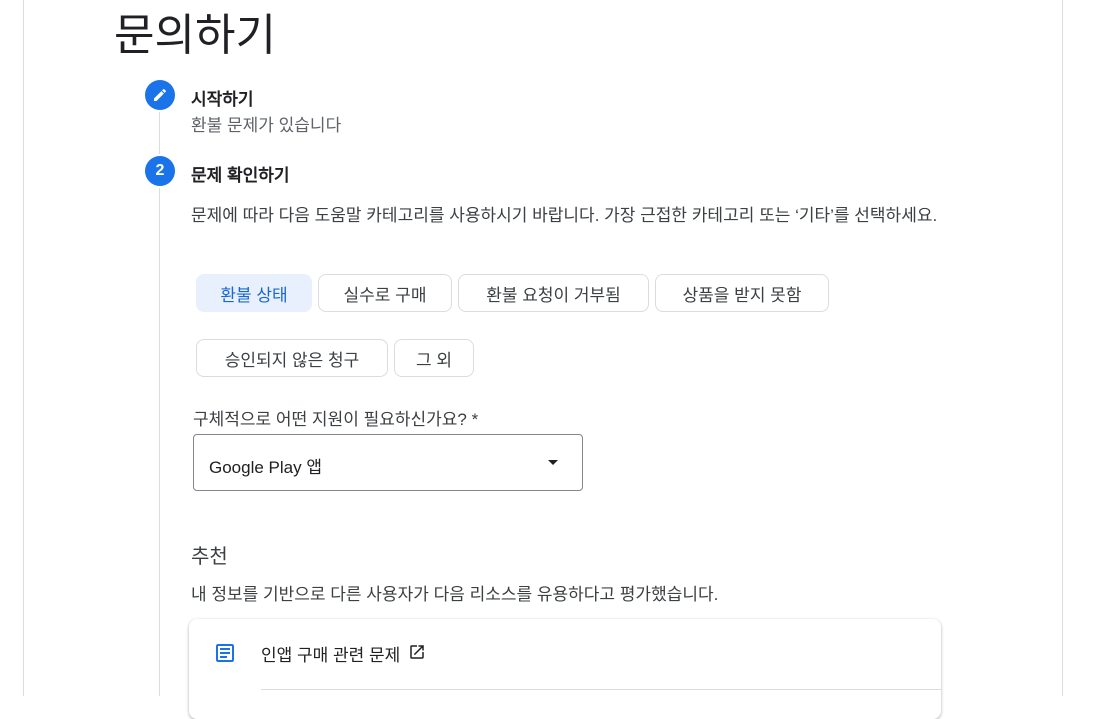 This screenshot has height=719, width=1095. What do you see at coordinates (209, 557) in the screenshot?
I see `recommendations-heading: 추천` at bounding box center [209, 557].